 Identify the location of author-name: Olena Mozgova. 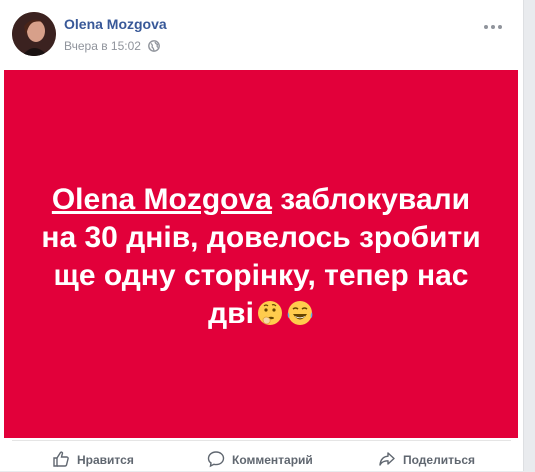
(115, 24).